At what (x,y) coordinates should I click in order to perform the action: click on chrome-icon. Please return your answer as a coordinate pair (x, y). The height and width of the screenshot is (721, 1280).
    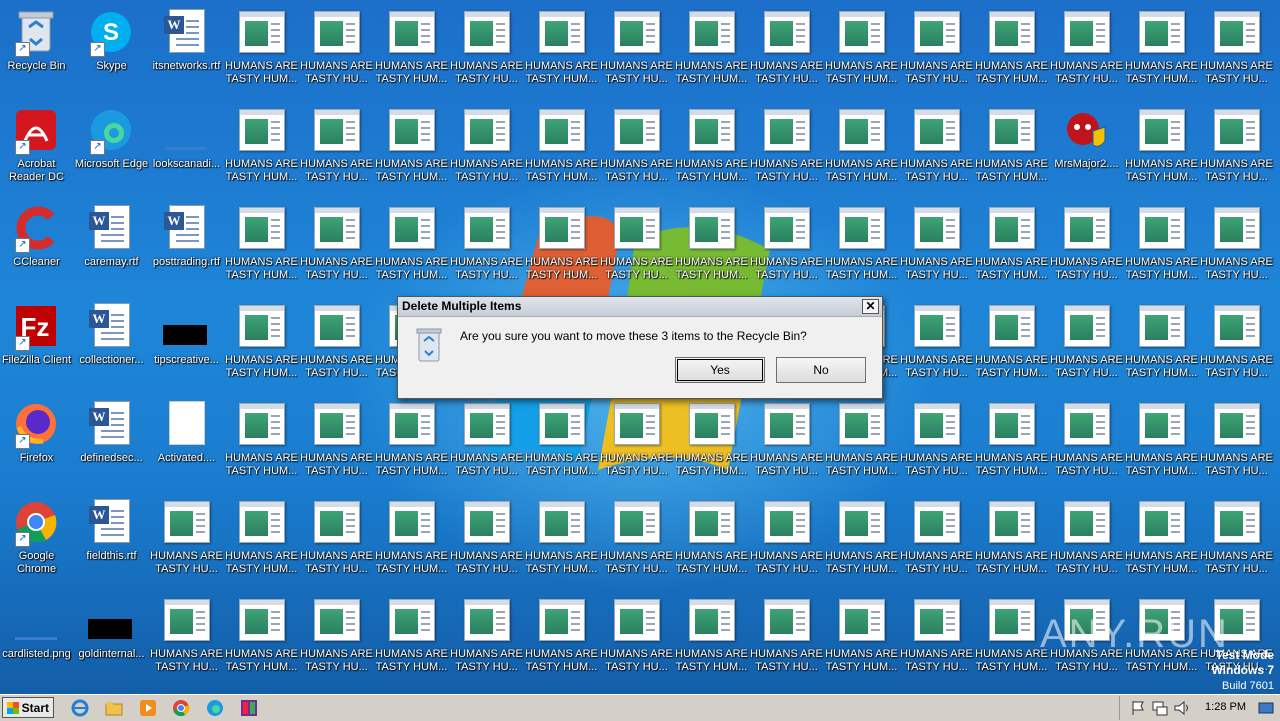
    Looking at the image, I should click on (181, 708).